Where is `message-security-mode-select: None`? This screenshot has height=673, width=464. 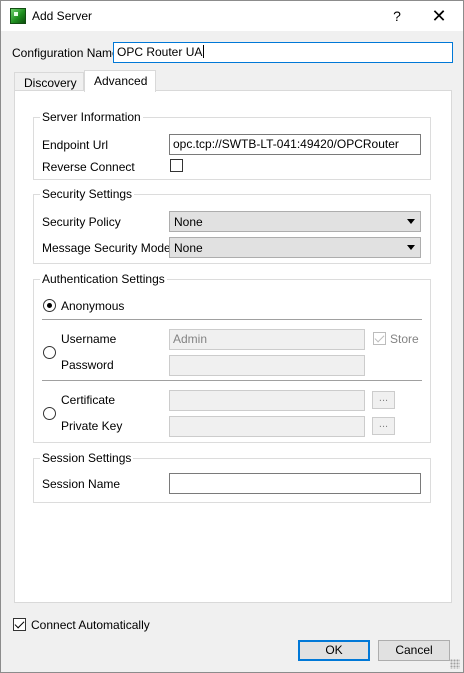
message-security-mode-select: None is located at coordinates (295, 247).